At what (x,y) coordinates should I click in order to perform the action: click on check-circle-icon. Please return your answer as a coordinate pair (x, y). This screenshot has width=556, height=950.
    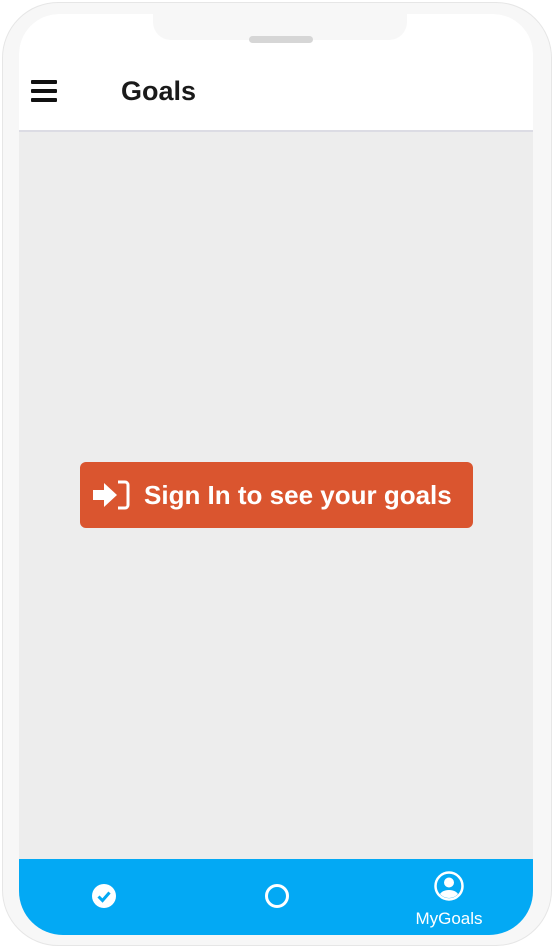
    Looking at the image, I should click on (104, 896).